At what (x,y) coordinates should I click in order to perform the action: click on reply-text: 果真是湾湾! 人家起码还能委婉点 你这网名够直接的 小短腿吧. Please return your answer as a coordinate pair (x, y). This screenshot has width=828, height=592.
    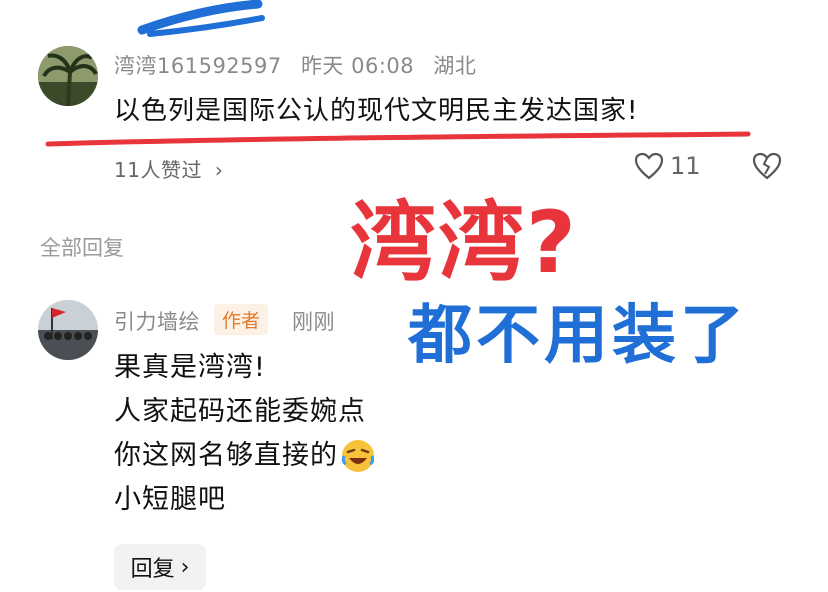
    Looking at the image, I should click on (245, 434).